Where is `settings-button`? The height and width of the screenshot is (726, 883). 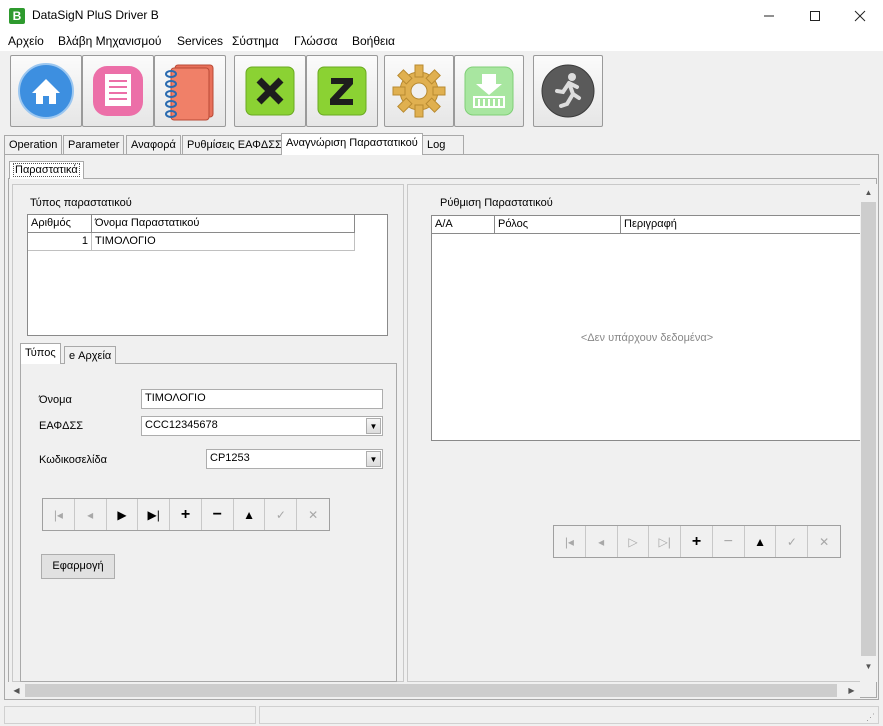
settings-button is located at coordinates (419, 91).